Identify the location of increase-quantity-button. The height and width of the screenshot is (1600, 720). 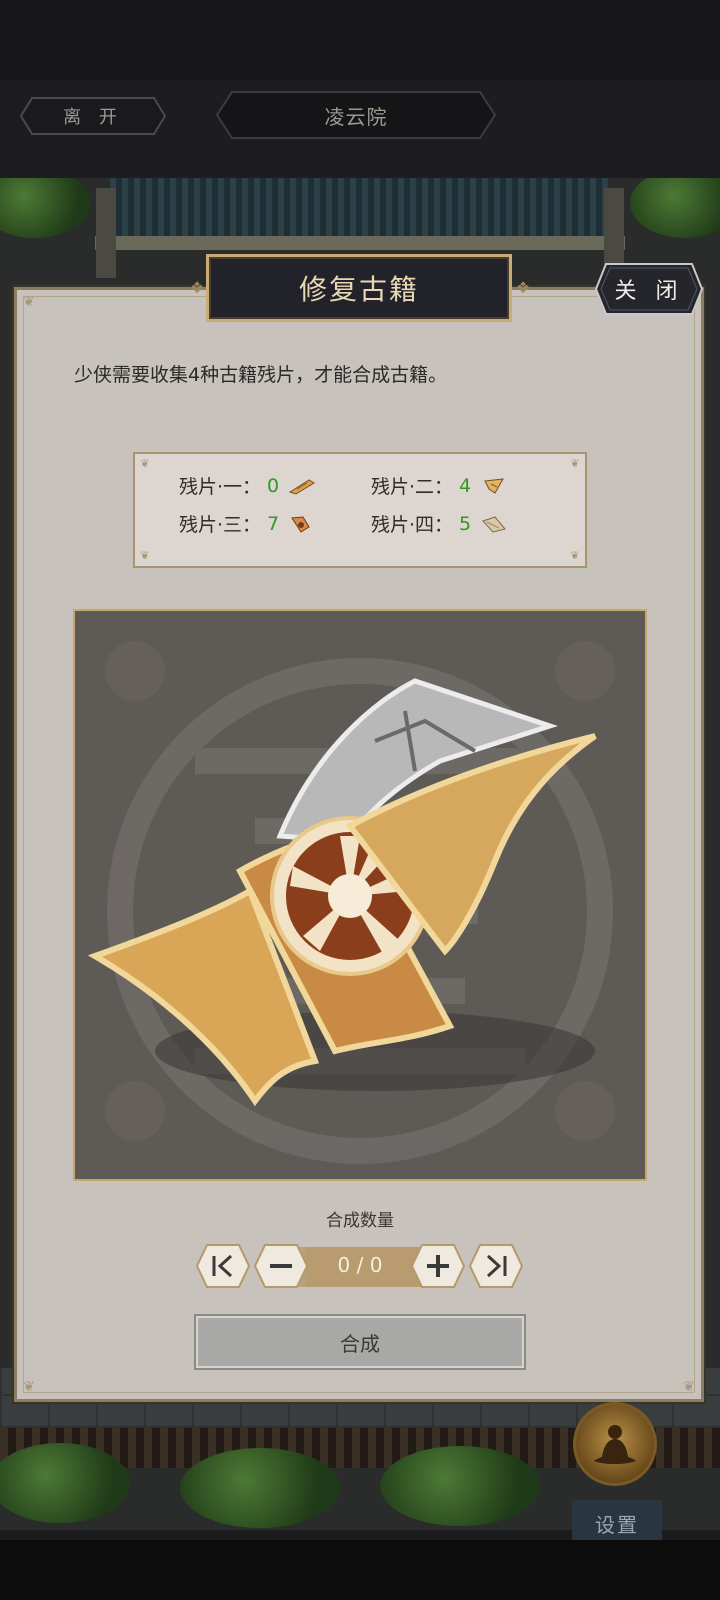
(438, 1266).